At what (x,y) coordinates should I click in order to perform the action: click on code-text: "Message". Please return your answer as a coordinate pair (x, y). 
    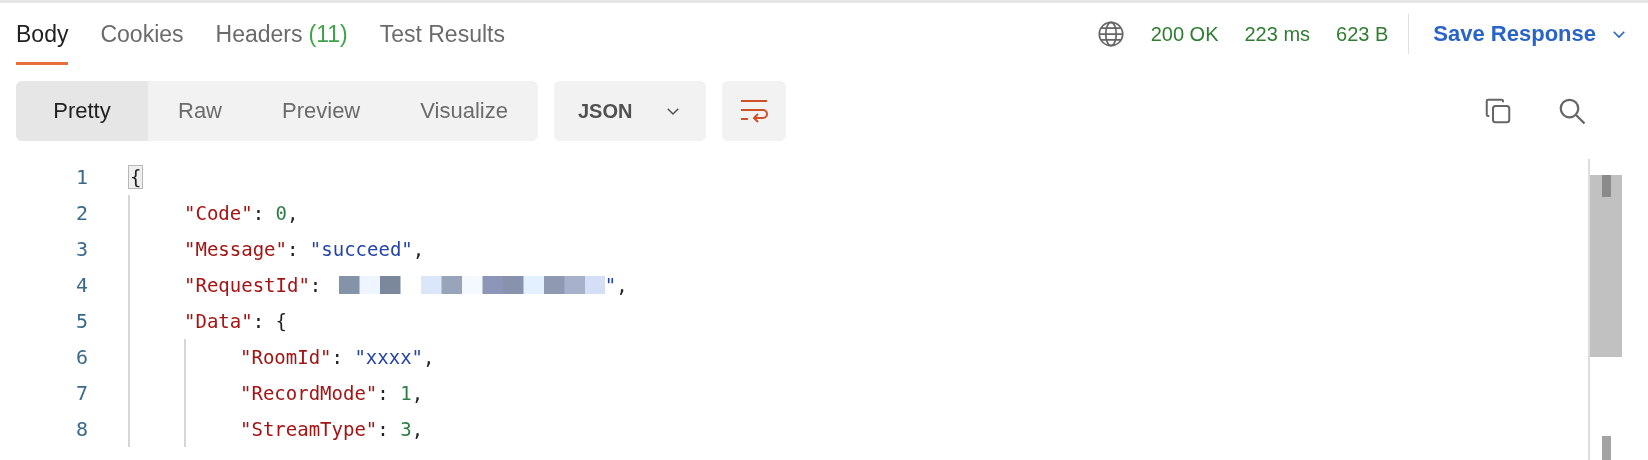
    Looking at the image, I should click on (235, 249).